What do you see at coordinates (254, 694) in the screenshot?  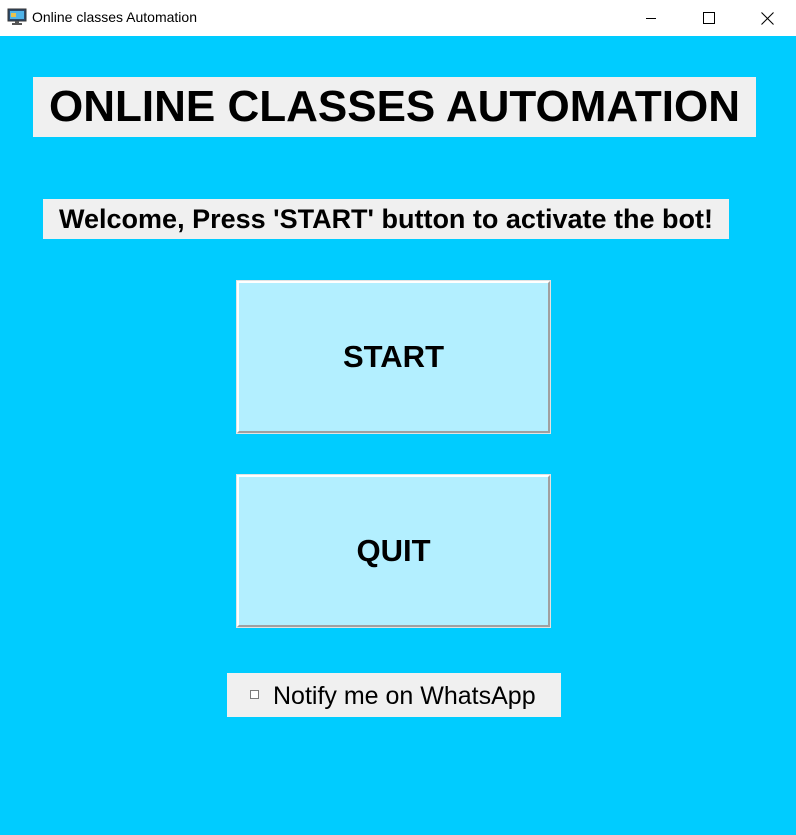 I see `notify-whatsapp-checkbox` at bounding box center [254, 694].